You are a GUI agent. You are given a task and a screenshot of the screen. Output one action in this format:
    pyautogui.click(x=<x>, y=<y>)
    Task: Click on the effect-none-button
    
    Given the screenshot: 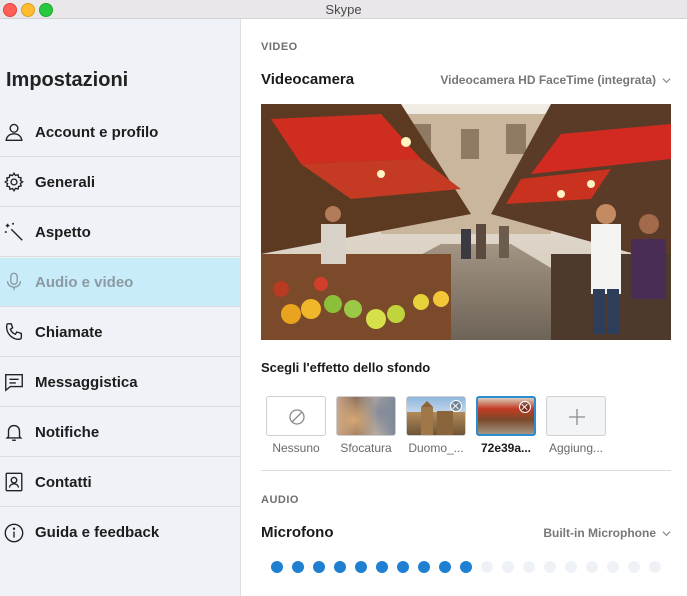 What is the action you would take?
    pyautogui.click(x=296, y=416)
    